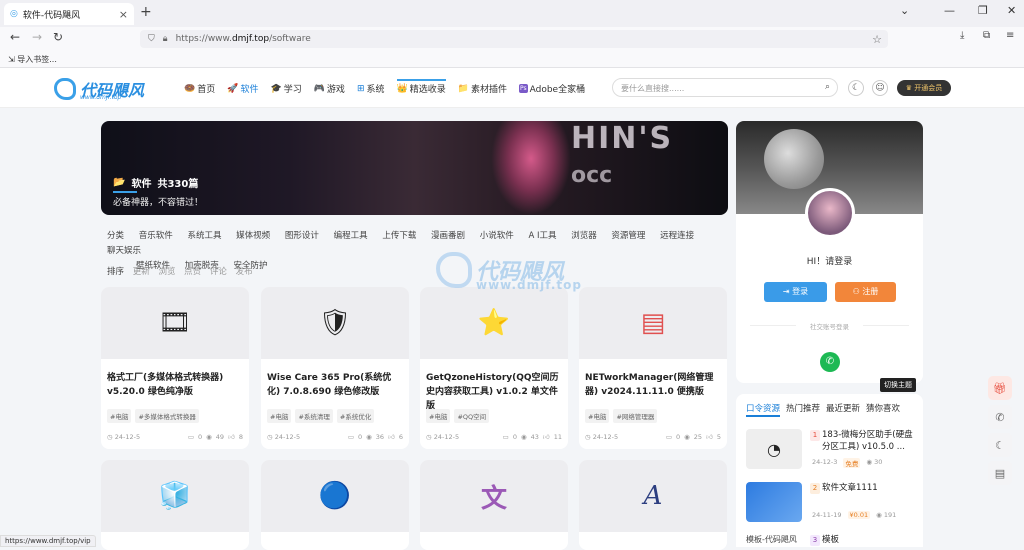  I want to click on document-float-icon: ▤, so click(1000, 473).